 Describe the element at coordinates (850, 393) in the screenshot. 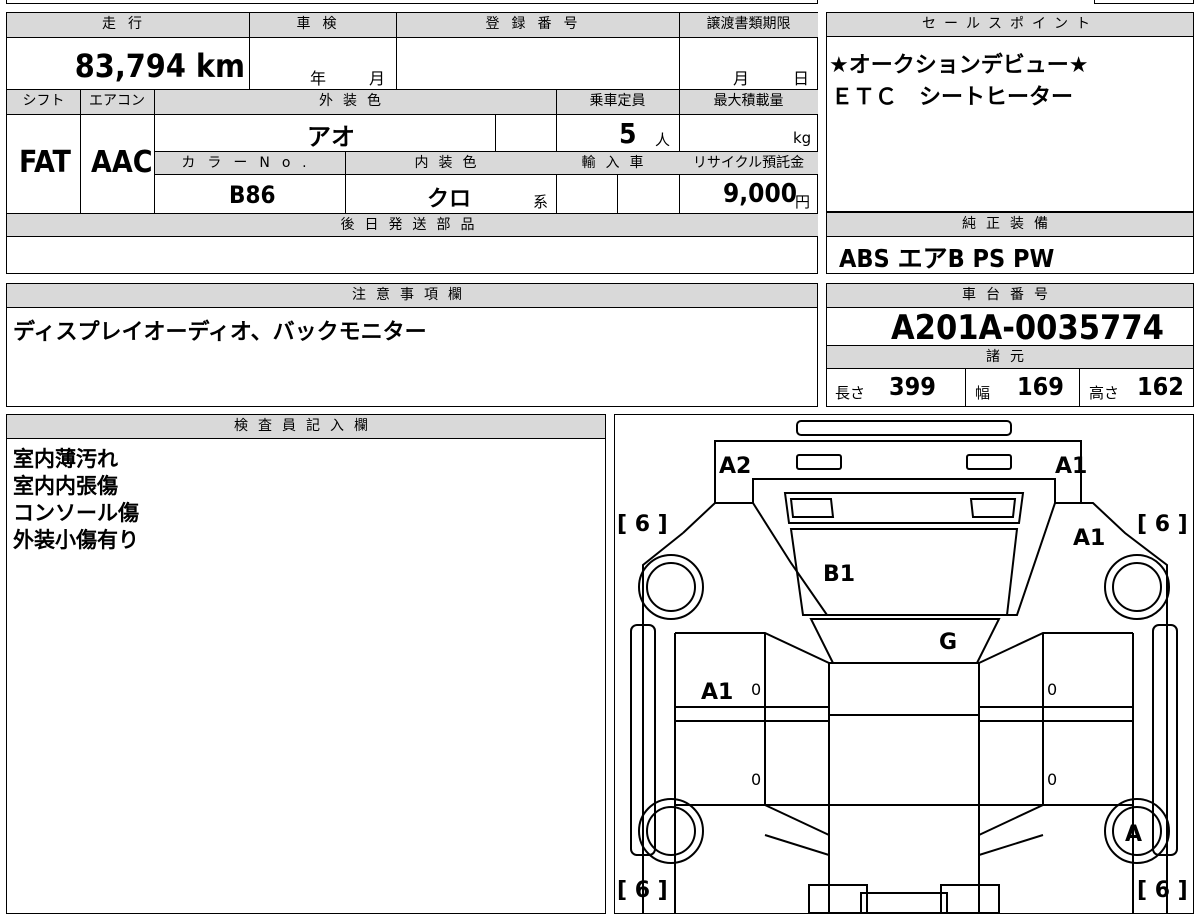

I see `length-label: 長さ` at that location.